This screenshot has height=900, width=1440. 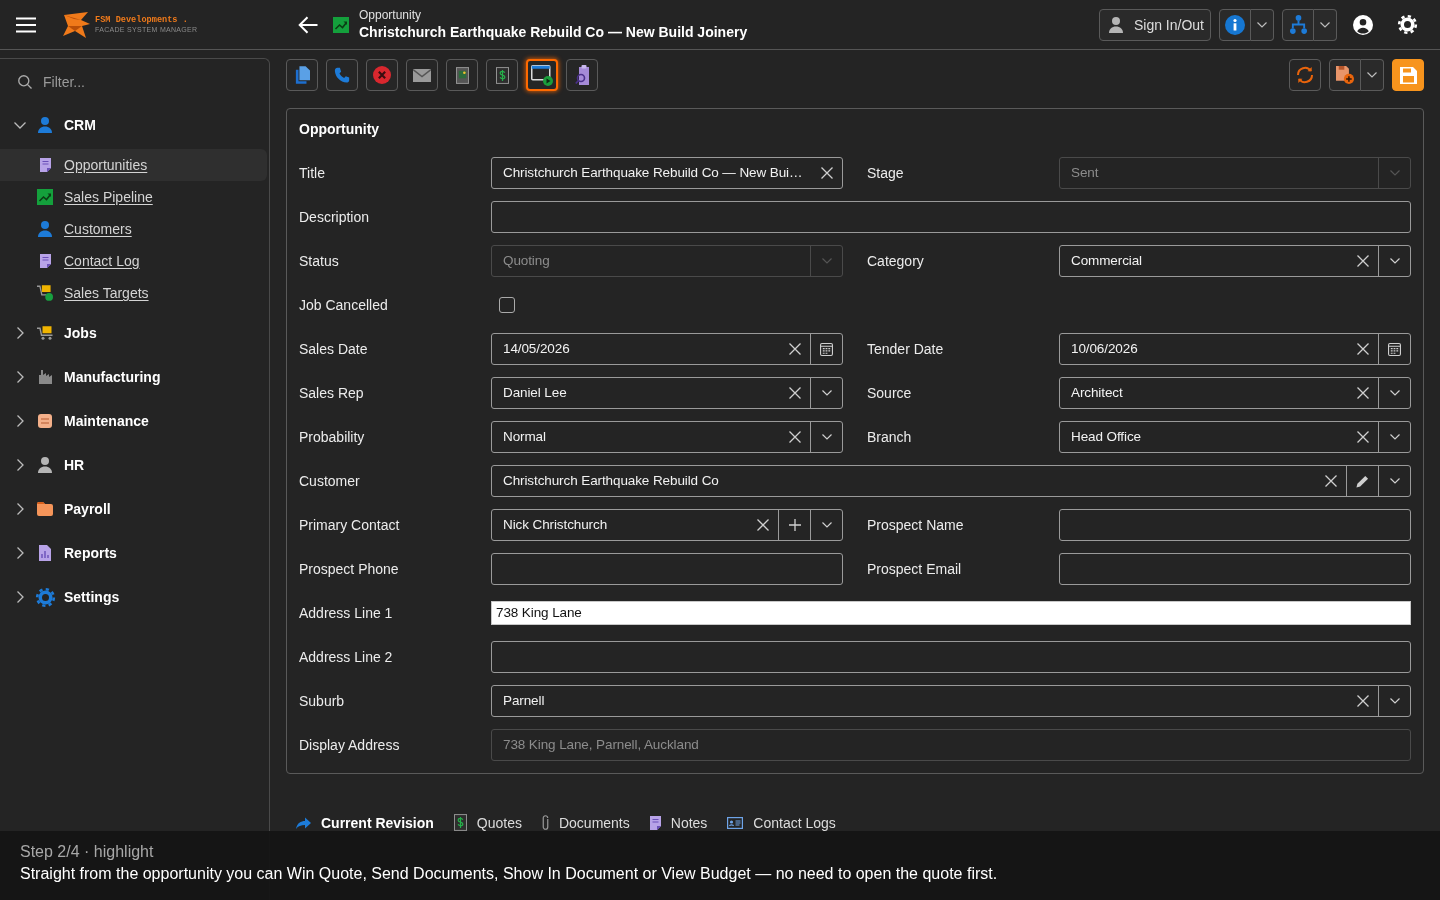 What do you see at coordinates (545, 822) in the screenshot?
I see `paperclip-icon` at bounding box center [545, 822].